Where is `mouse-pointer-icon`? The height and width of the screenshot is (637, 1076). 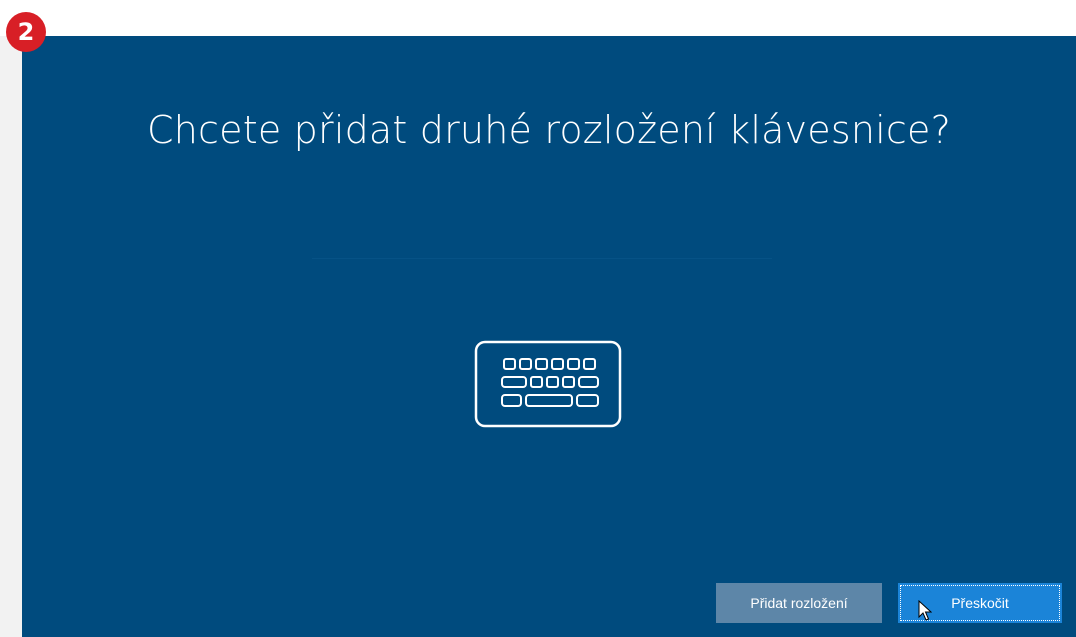
mouse-pointer-icon is located at coordinates (925, 610).